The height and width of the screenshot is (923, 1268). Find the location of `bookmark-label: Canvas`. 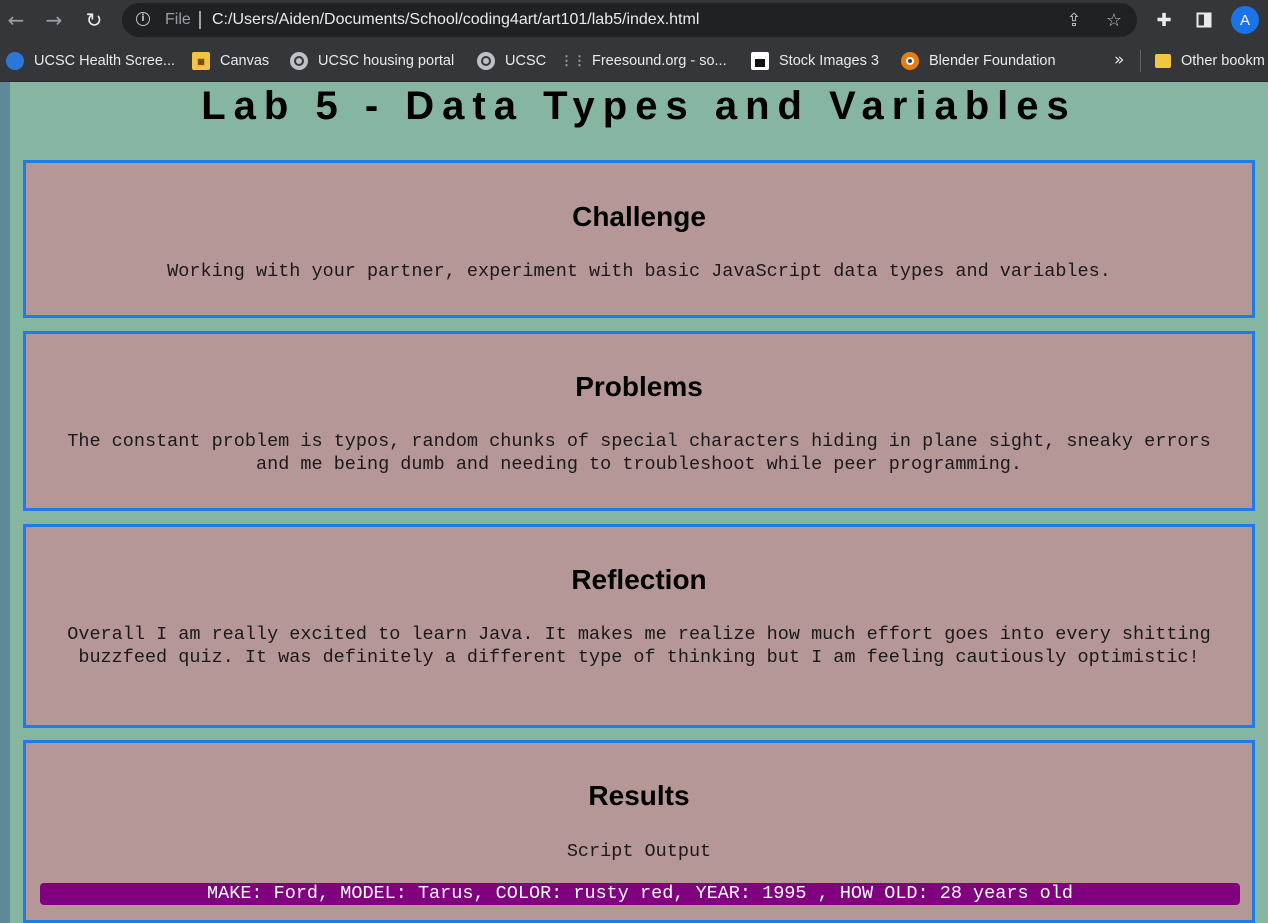

bookmark-label: Canvas is located at coordinates (245, 61).